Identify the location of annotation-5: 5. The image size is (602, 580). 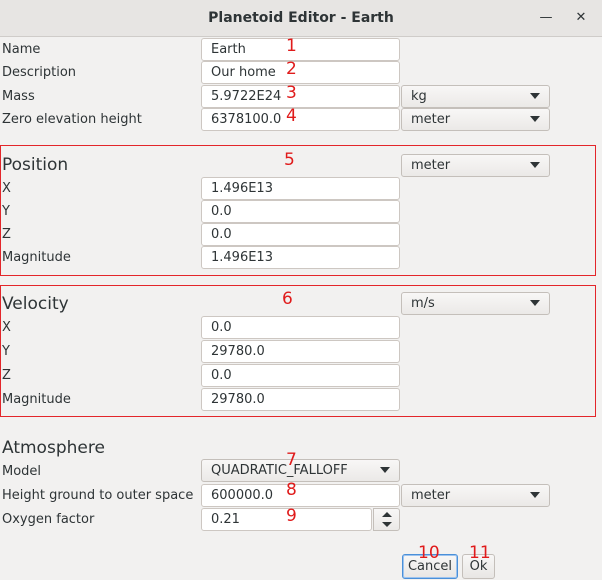
(289, 160).